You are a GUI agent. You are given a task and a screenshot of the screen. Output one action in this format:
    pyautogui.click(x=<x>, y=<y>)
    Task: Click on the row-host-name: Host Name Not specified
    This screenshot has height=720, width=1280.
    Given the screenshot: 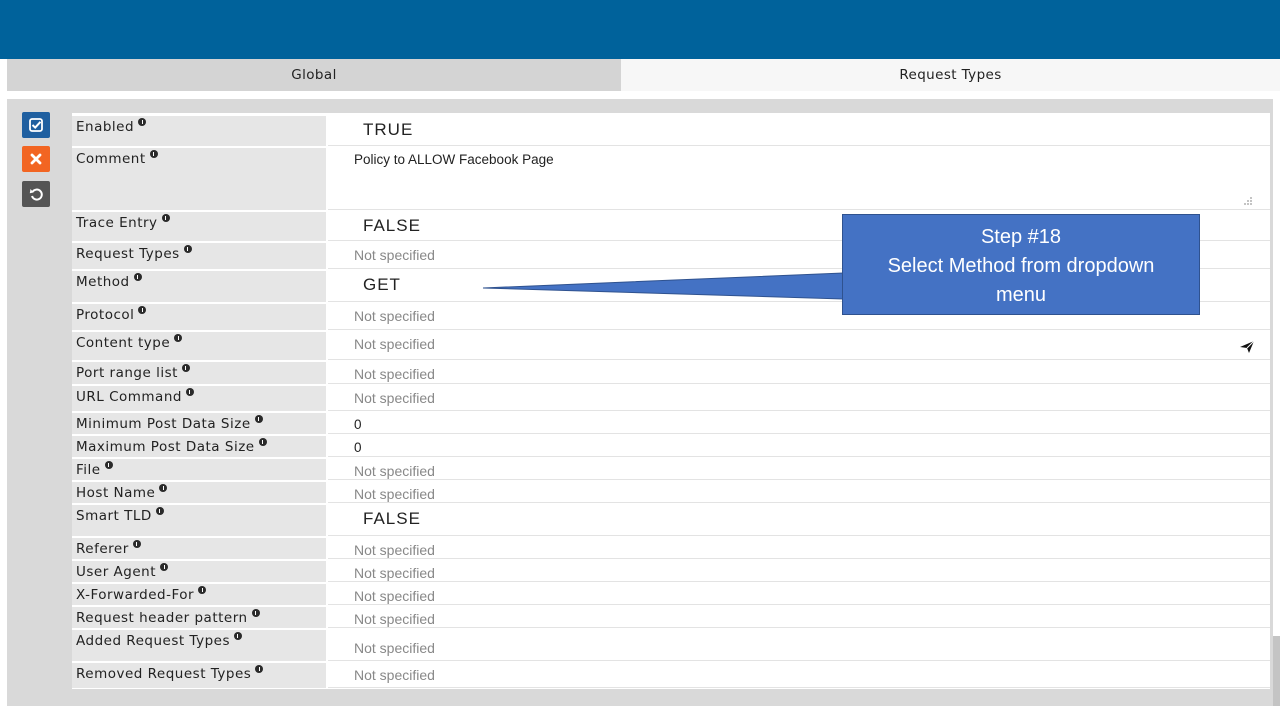 What is the action you would take?
    pyautogui.click(x=671, y=493)
    